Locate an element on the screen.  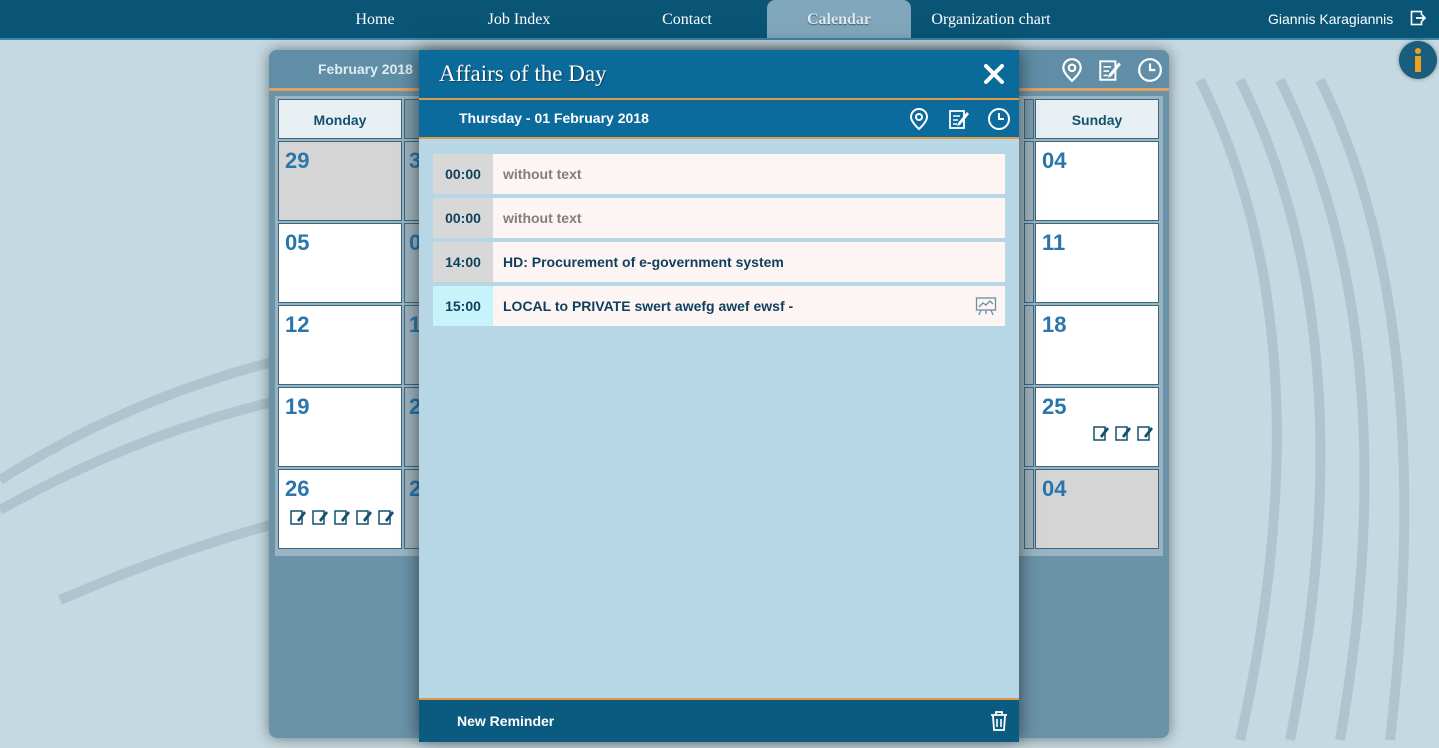
day-cell: 05 is located at coordinates (340, 263).